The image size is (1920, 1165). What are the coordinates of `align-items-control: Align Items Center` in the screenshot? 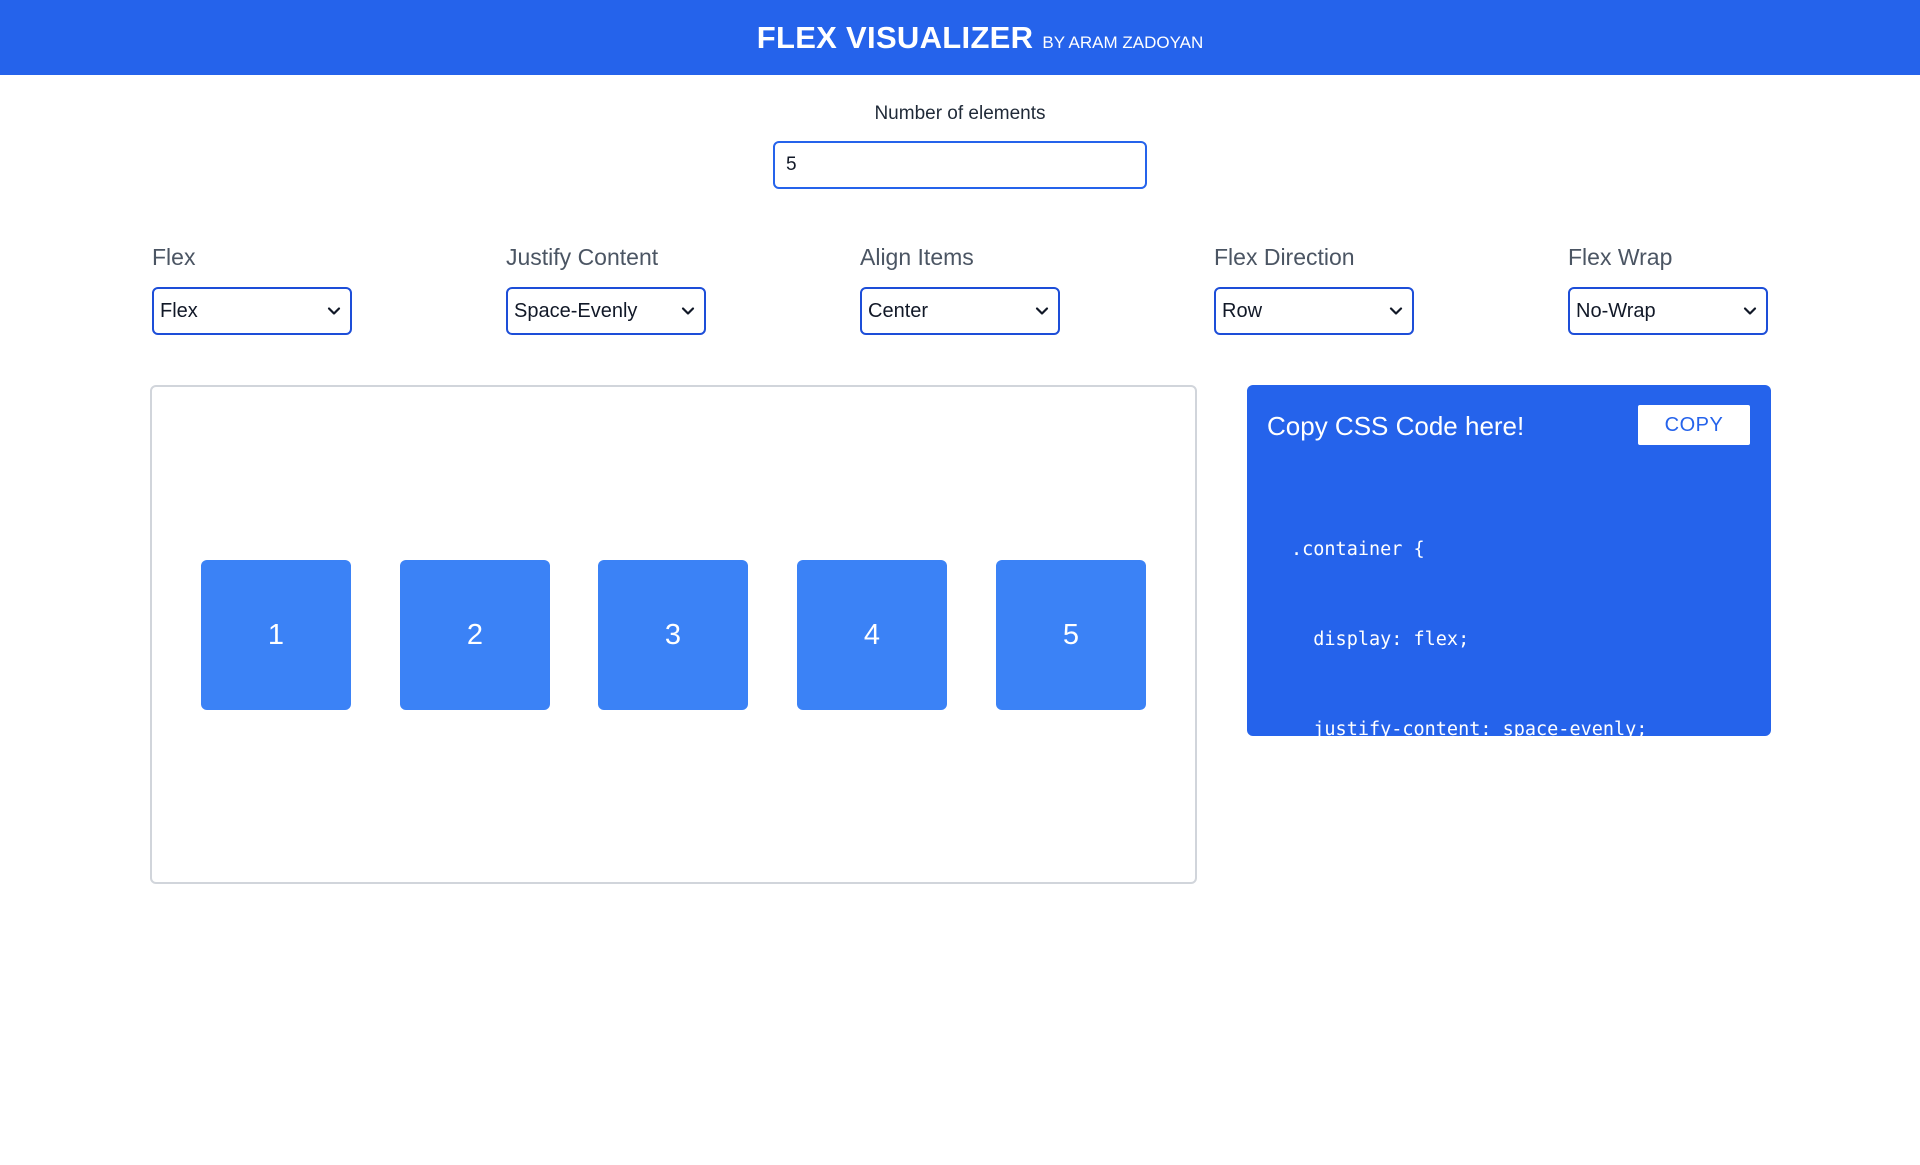 It's located at (960, 289).